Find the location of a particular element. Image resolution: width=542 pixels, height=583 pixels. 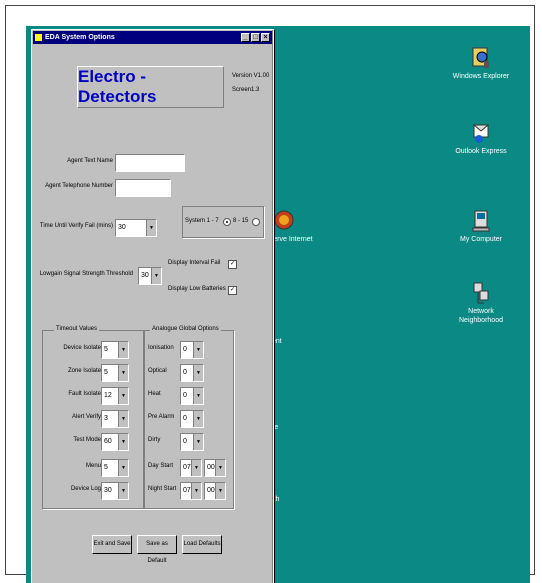

verify-fail-select: 30 ▼ is located at coordinates (136, 228).